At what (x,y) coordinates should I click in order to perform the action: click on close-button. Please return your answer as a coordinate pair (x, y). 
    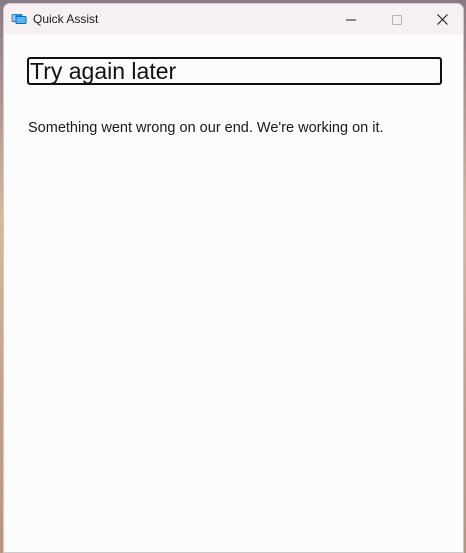
    Looking at the image, I should click on (441, 19).